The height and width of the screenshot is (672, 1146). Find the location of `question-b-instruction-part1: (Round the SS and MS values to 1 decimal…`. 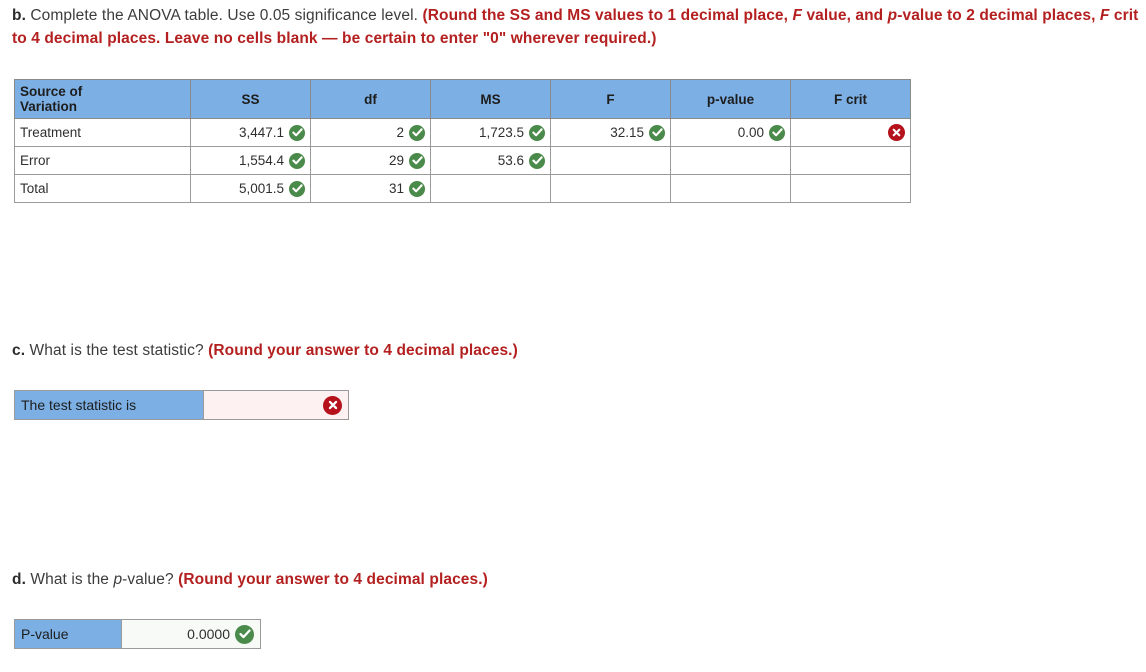

question-b-instruction-part1: (Round the SS and MS values to 1 decimal… is located at coordinates (607, 15).